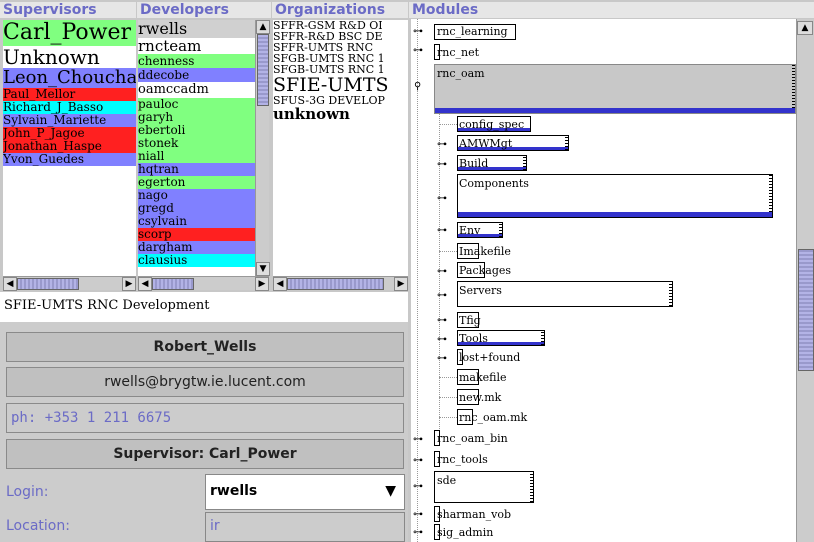 The height and width of the screenshot is (542, 814). I want to click on list-item: SFIE-UMTS, so click(340, 85).